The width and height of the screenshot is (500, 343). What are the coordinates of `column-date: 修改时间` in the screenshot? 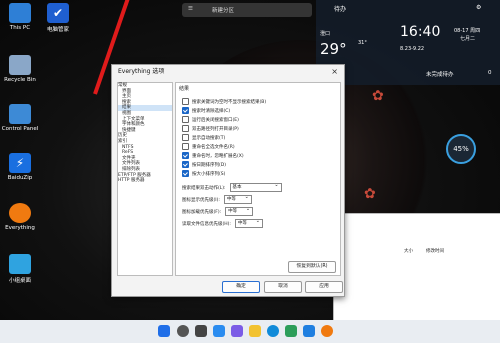 It's located at (435, 251).